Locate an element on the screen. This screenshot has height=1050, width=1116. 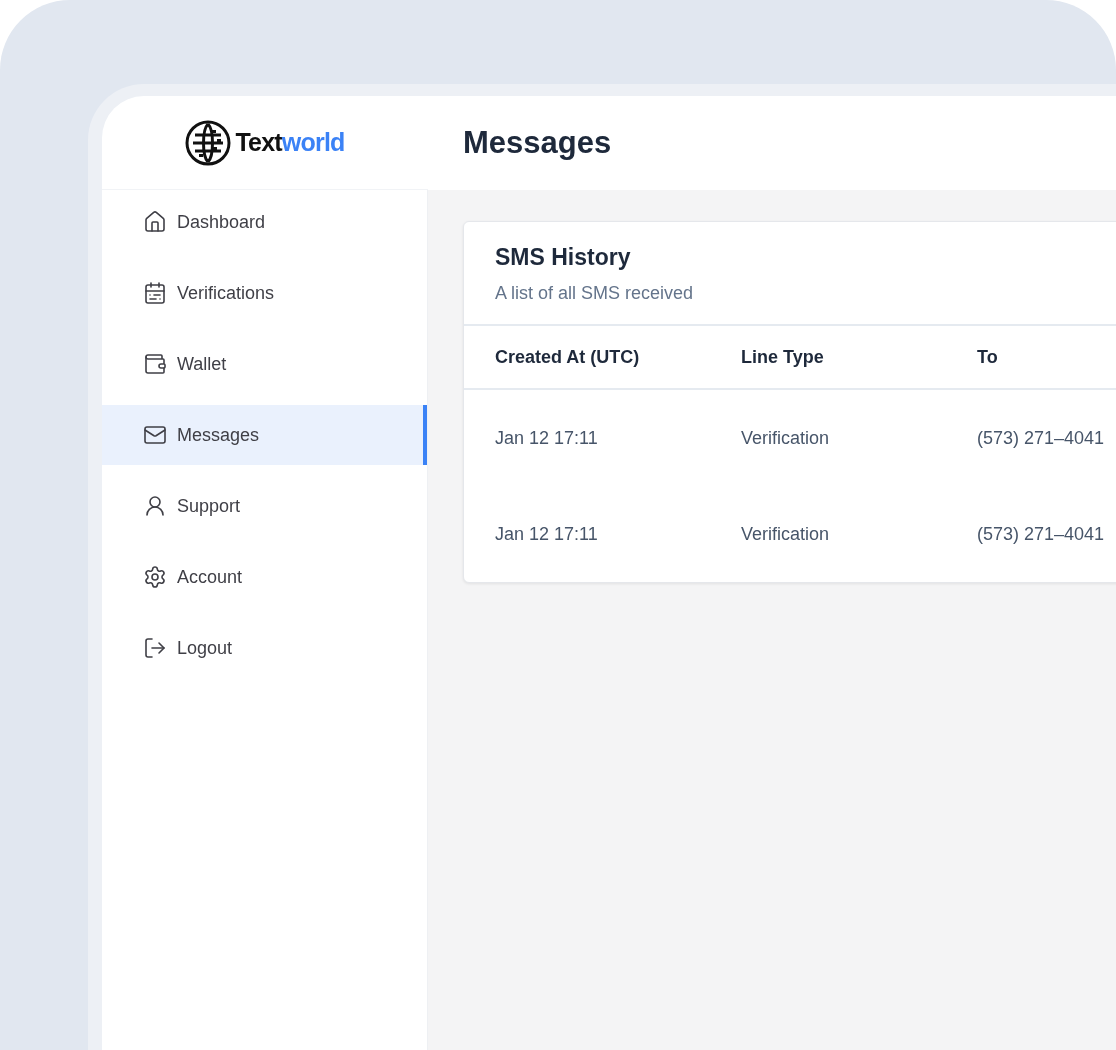
sidebar-item: Support is located at coordinates (264, 506).